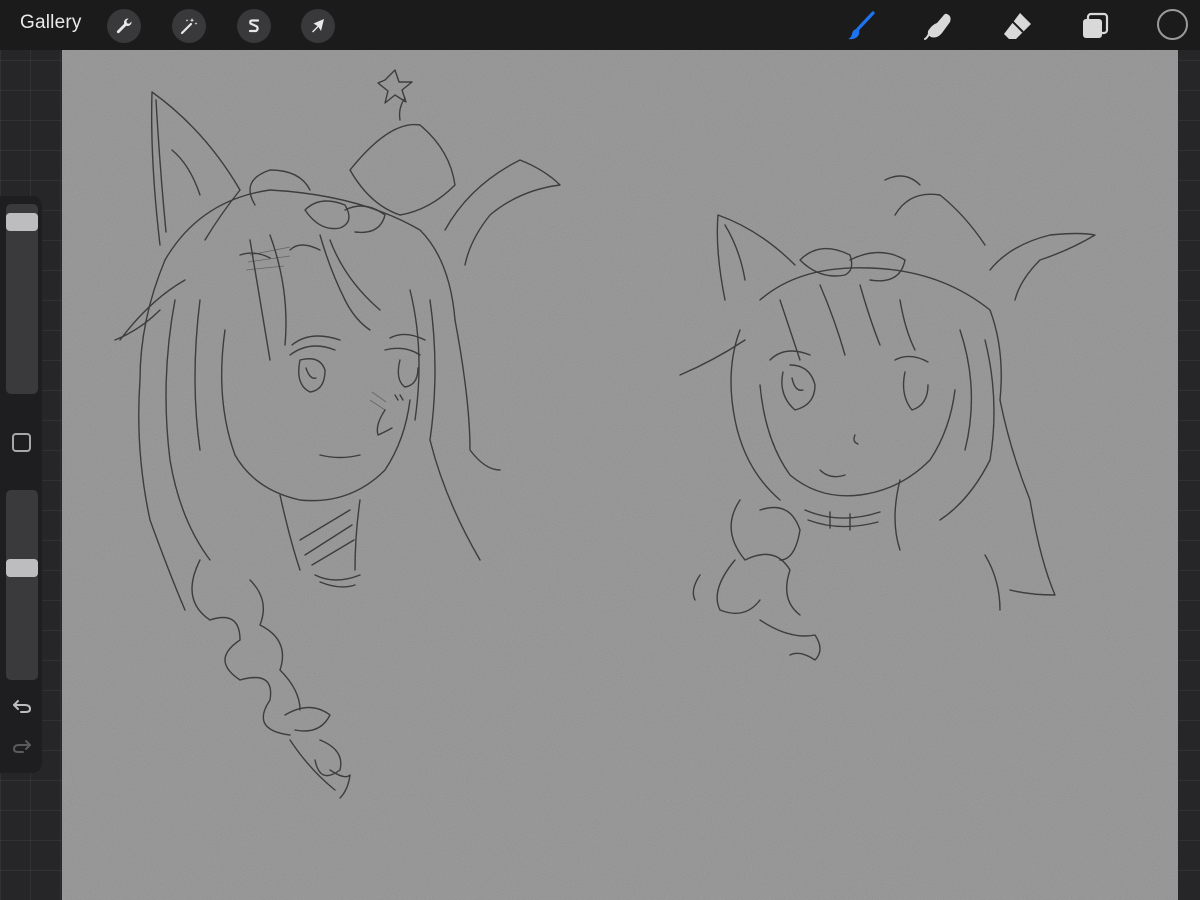 The height and width of the screenshot is (900, 1200). I want to click on layers-icon, so click(1095, 26).